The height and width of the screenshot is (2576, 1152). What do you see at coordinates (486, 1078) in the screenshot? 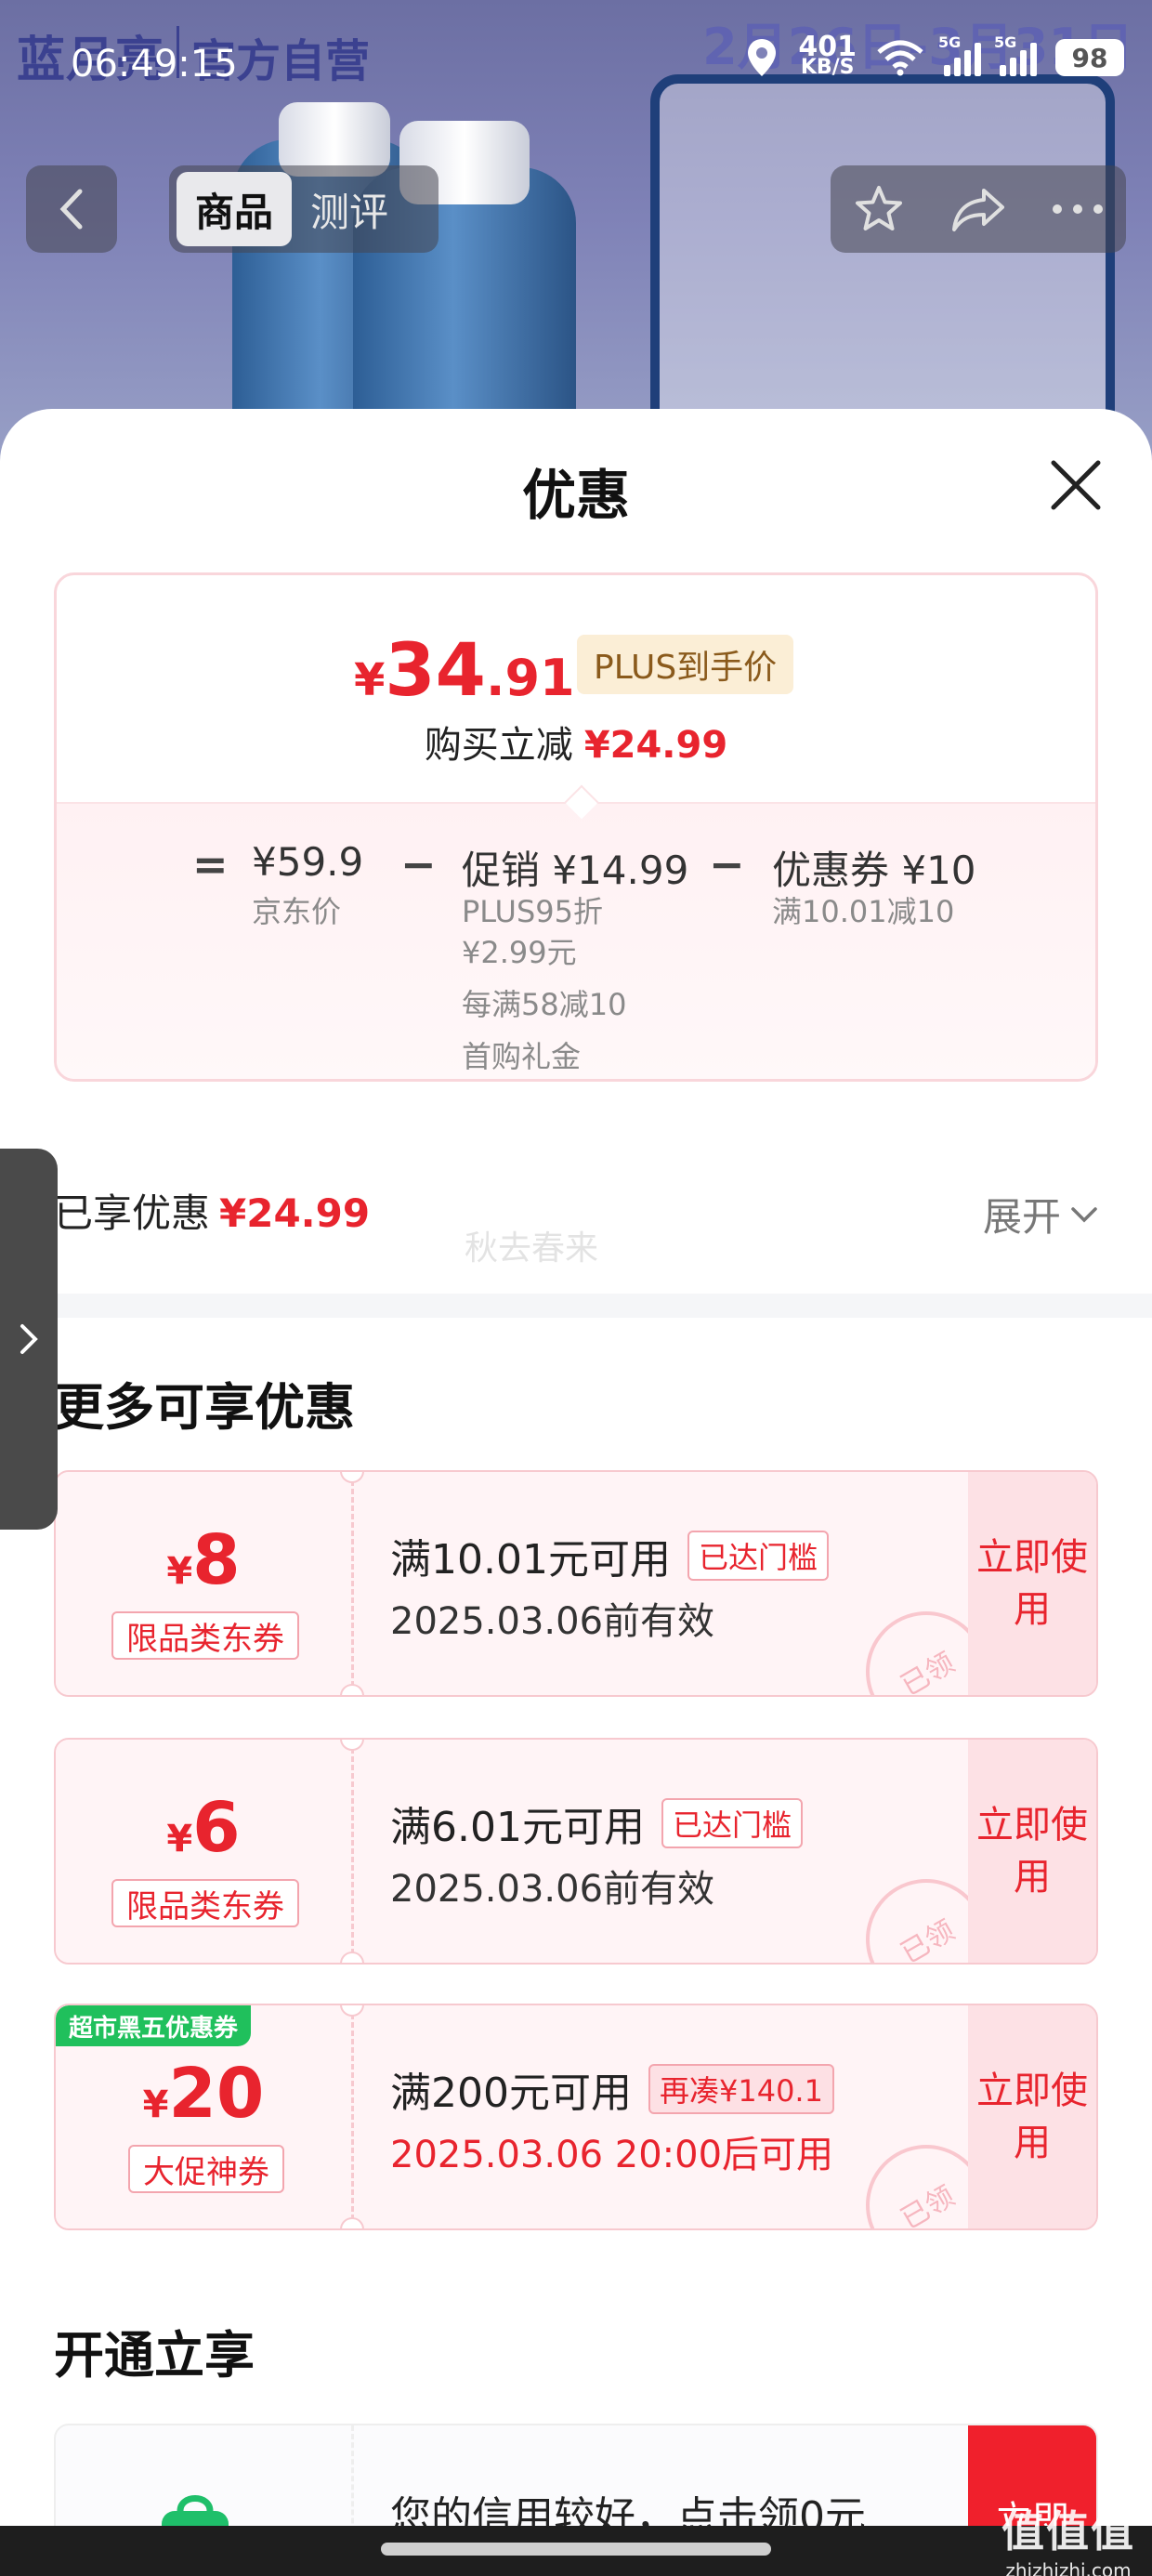
I see `promo-detail: 2元` at bounding box center [486, 1078].